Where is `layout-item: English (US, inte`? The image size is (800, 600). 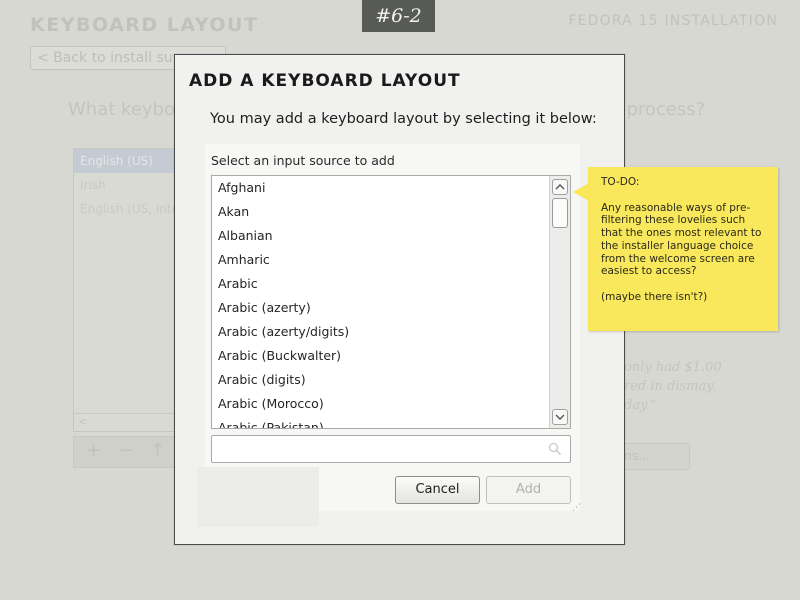
layout-item: English (US, inte is located at coordinates (128, 209).